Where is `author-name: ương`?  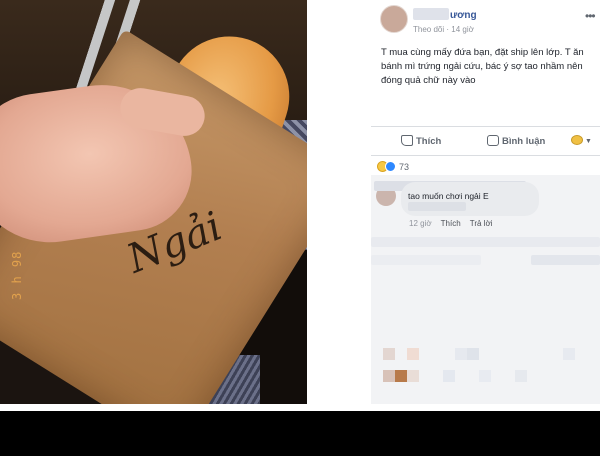 author-name: ương is located at coordinates (463, 15).